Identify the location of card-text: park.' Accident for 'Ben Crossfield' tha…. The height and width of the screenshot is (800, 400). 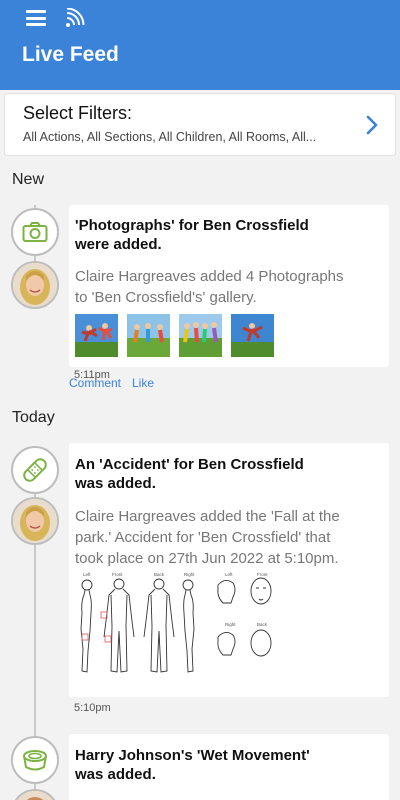
(203, 537).